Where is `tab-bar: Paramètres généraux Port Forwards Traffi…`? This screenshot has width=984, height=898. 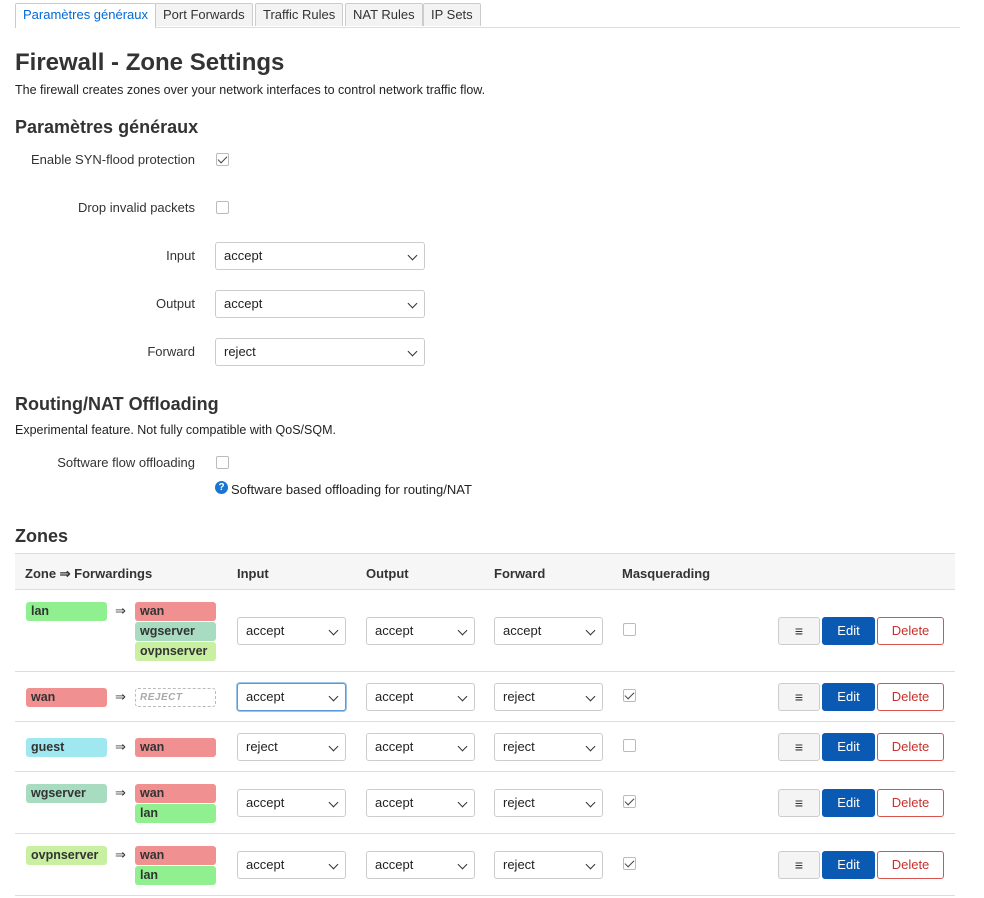 tab-bar: Paramètres généraux Port Forwards Traffi… is located at coordinates (487, 15).